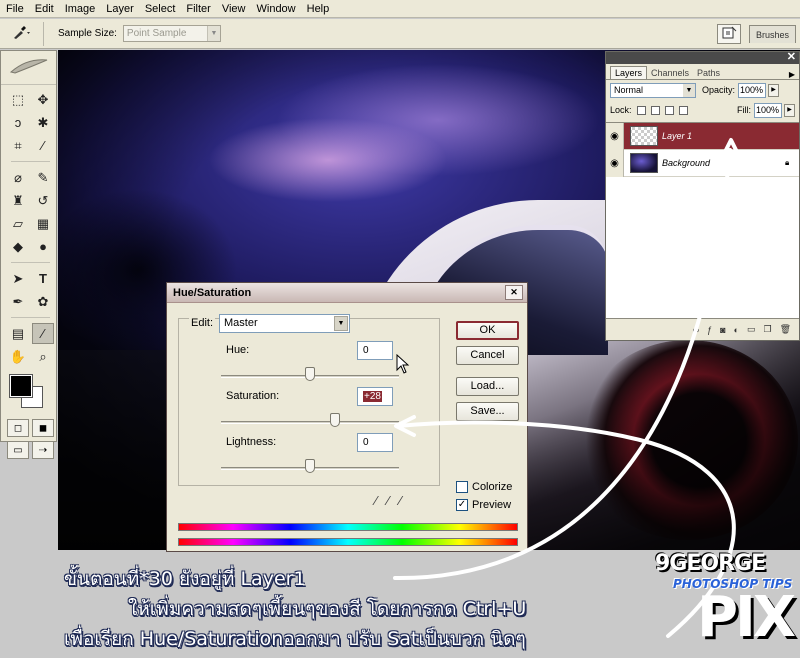  Describe the element at coordinates (487, 330) in the screenshot. I see `ok-button: OK` at that location.